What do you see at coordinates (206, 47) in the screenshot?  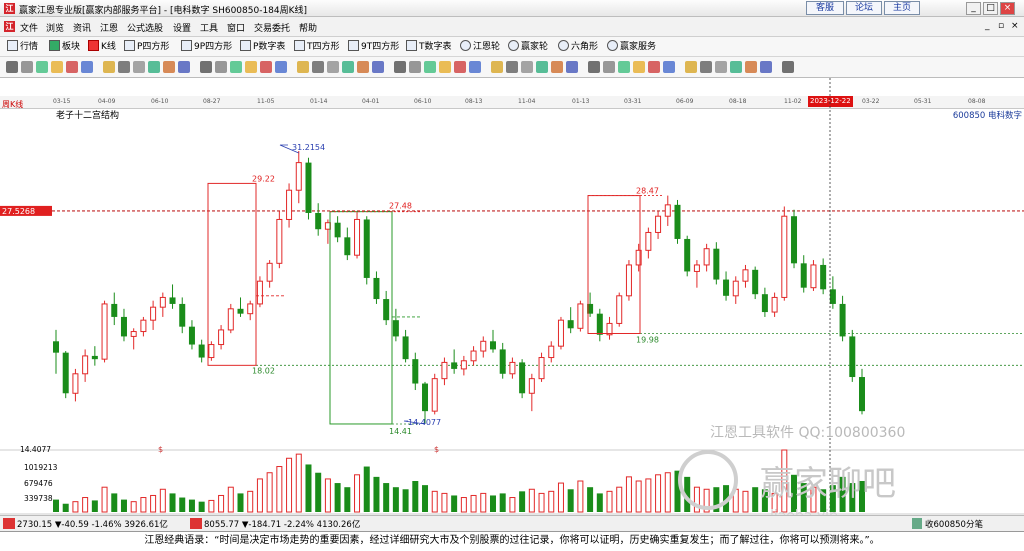 I see `tool-9p-square: 9P四方形` at bounding box center [206, 47].